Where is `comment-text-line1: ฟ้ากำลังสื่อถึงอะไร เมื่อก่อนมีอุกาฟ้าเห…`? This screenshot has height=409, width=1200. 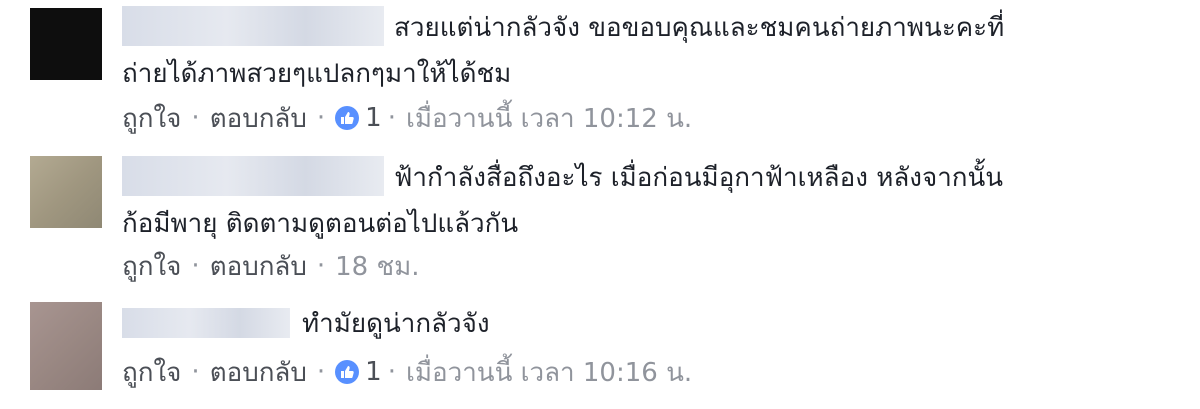
comment-text-line1: ฟ้ากำลังสื่อถึงอะไร เมื่อก่อนมีอุกาฟ้าเห… is located at coordinates (699, 178).